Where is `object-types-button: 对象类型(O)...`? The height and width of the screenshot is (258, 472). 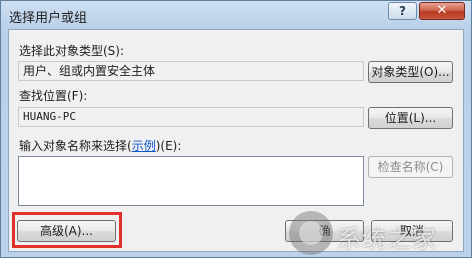 object-types-button: 对象类型(O)... is located at coordinates (410, 72).